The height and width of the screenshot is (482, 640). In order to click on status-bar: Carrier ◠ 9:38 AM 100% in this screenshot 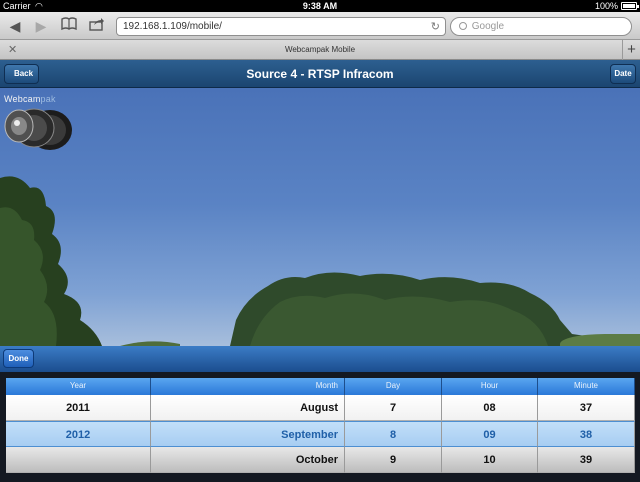, I will do `click(320, 6)`.